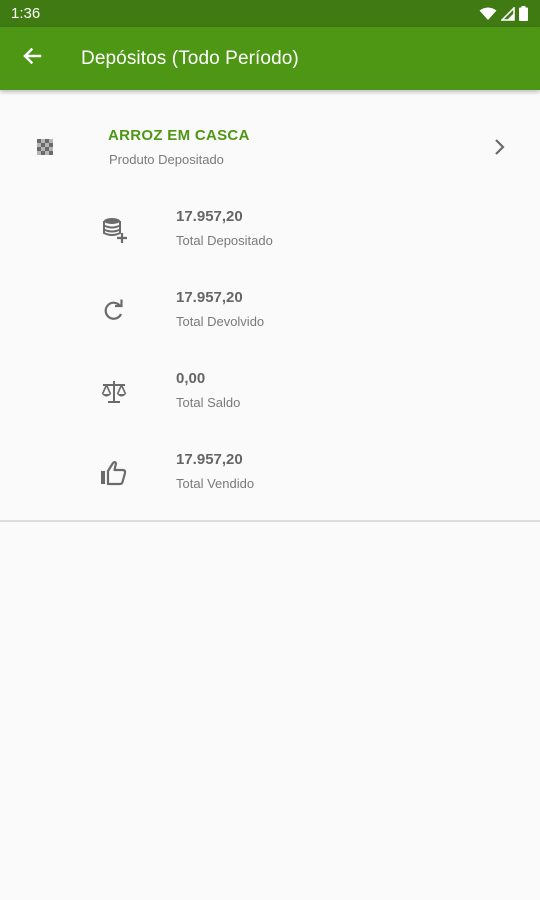  Describe the element at coordinates (270, 400) in the screenshot. I see `stat-row-balance: 0,00 Total Saldo` at that location.